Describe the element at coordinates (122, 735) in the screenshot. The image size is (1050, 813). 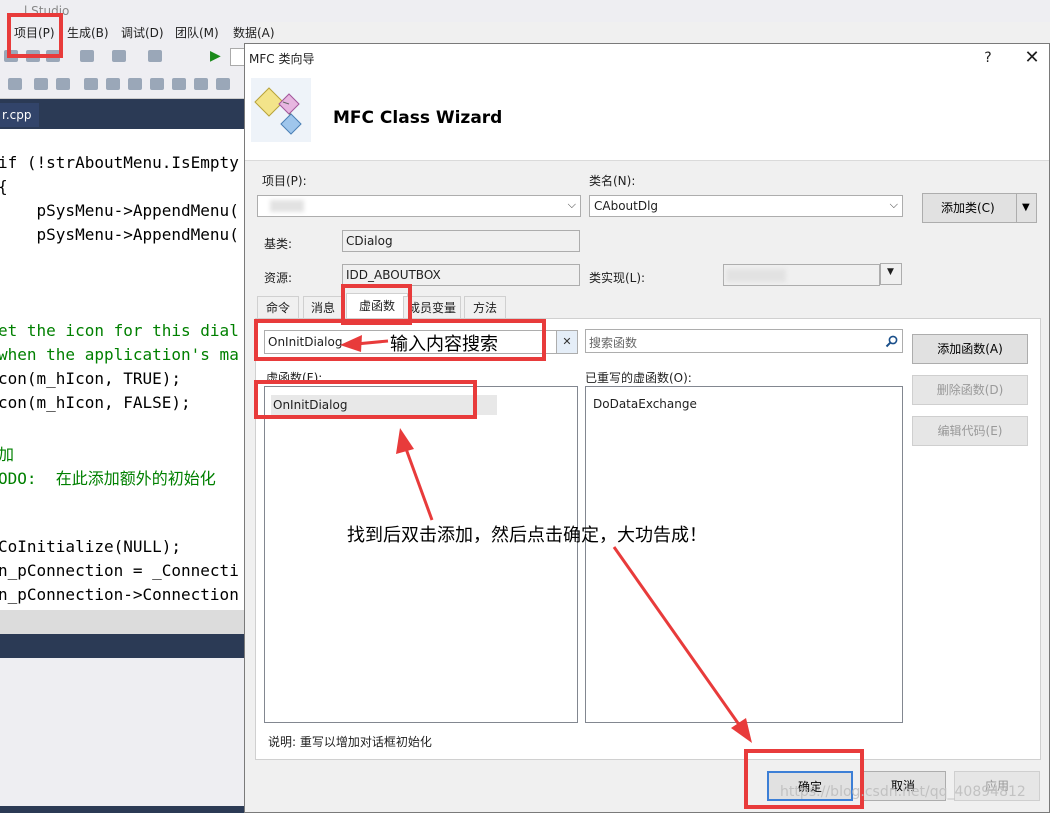
I see `ide-output-panel` at that location.